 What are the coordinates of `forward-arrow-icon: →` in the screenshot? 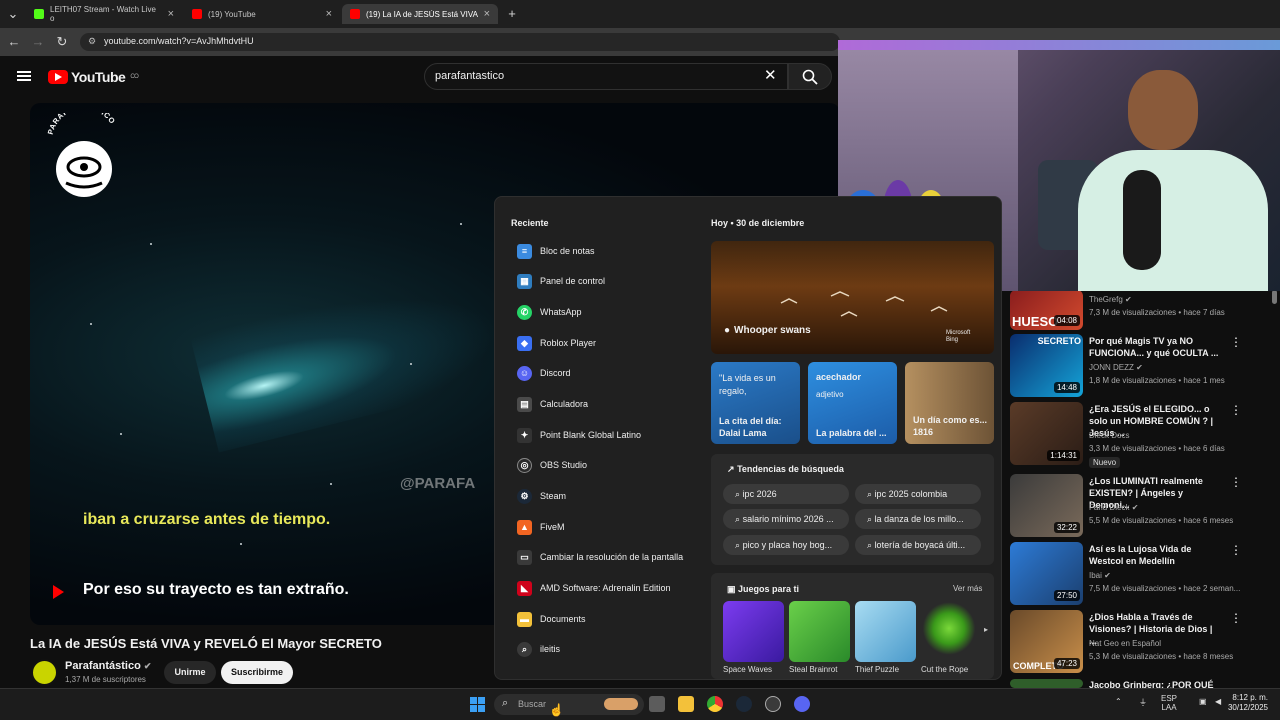 It's located at (38, 42).